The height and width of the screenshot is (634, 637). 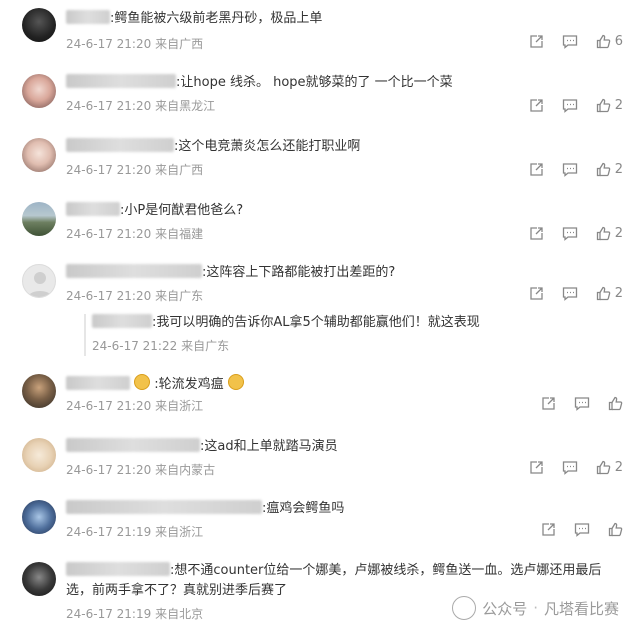 What do you see at coordinates (216, 18) in the screenshot?
I see `comment-text: :鳄鱼能被六级前老黑丹砂，极品上单` at bounding box center [216, 18].